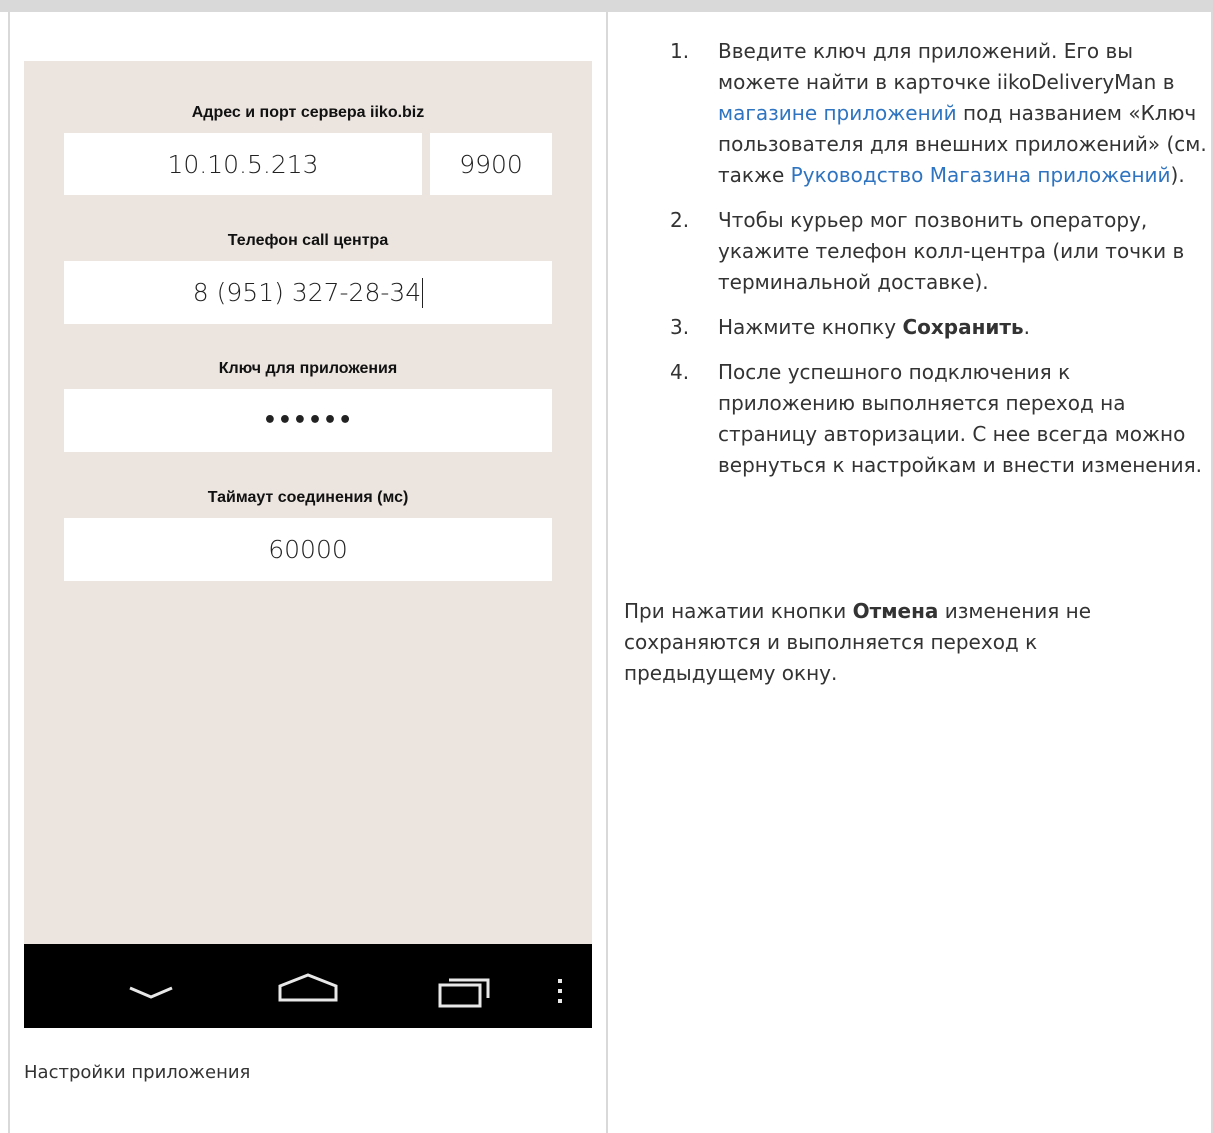 Image resolution: width=1213 pixels, height=1133 pixels. What do you see at coordinates (680, 372) in the screenshot?
I see `step-number: 4.` at bounding box center [680, 372].